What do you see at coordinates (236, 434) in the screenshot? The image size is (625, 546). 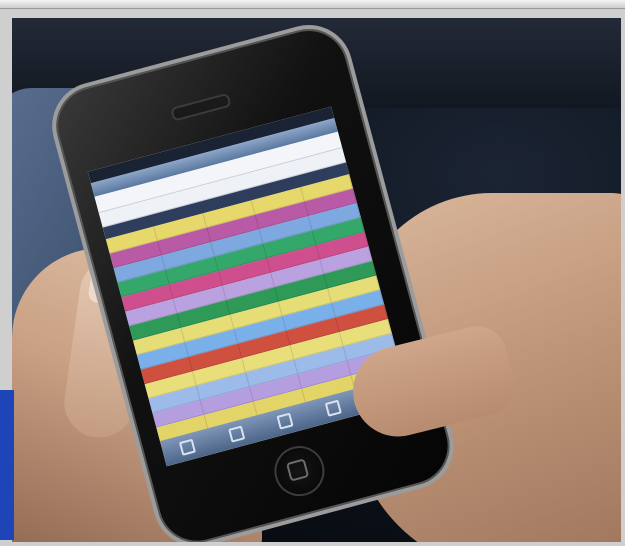 I see `forward-icon` at bounding box center [236, 434].